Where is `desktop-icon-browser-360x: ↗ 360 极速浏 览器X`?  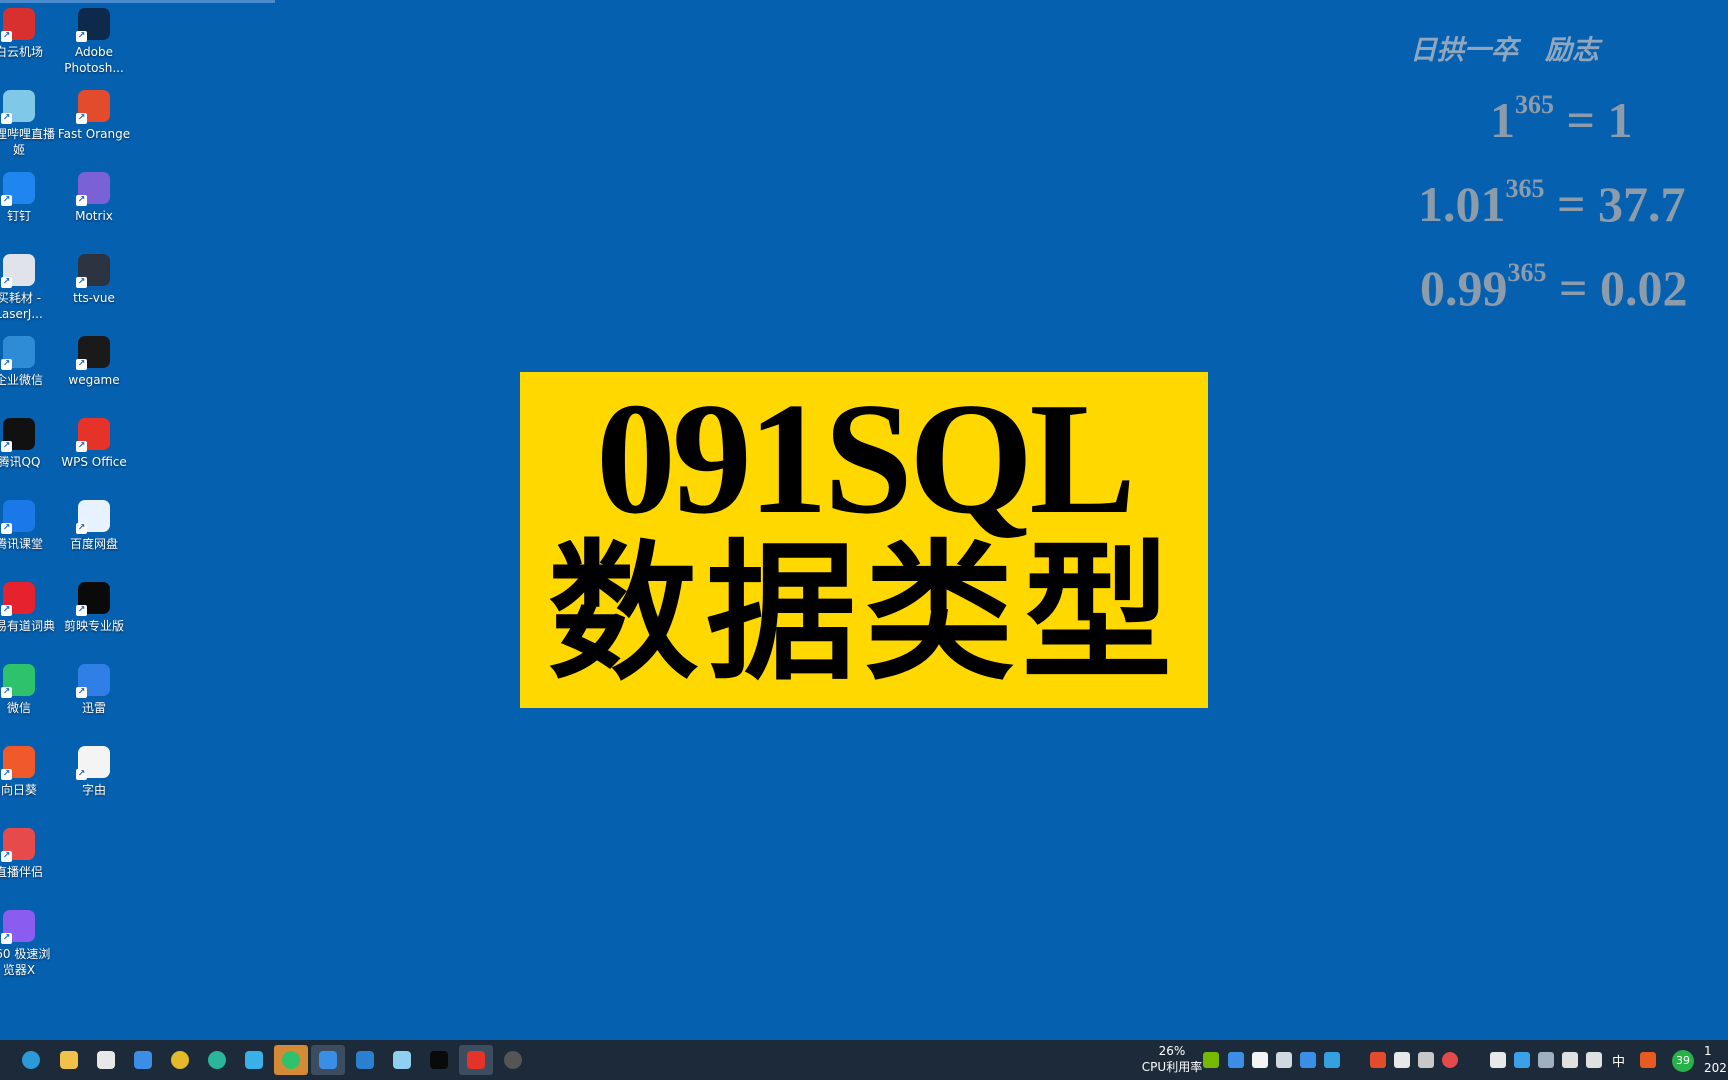 desktop-icon-browser-360x: ↗ 360 极速浏 览器X is located at coordinates (32, 943).